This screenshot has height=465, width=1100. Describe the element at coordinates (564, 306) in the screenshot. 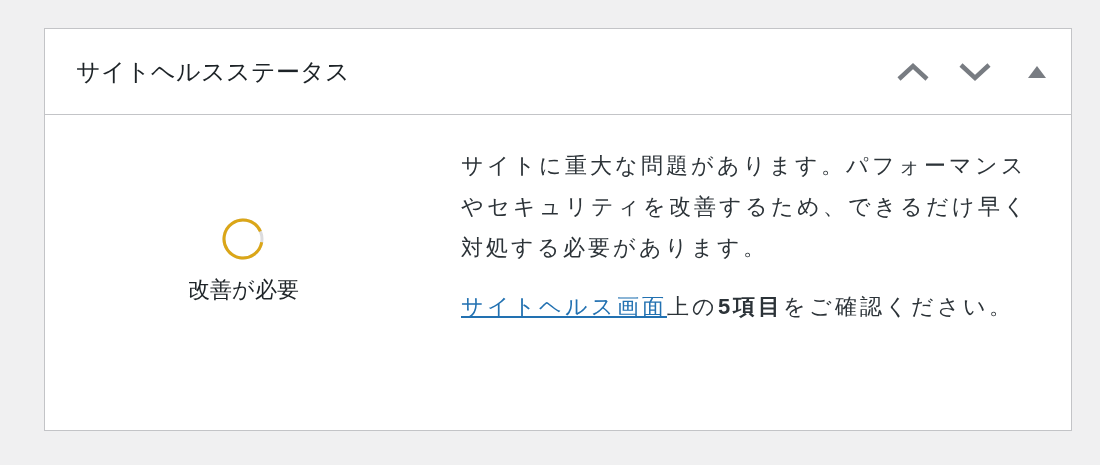

I see `site-health-link: サイトヘルス画面` at that location.